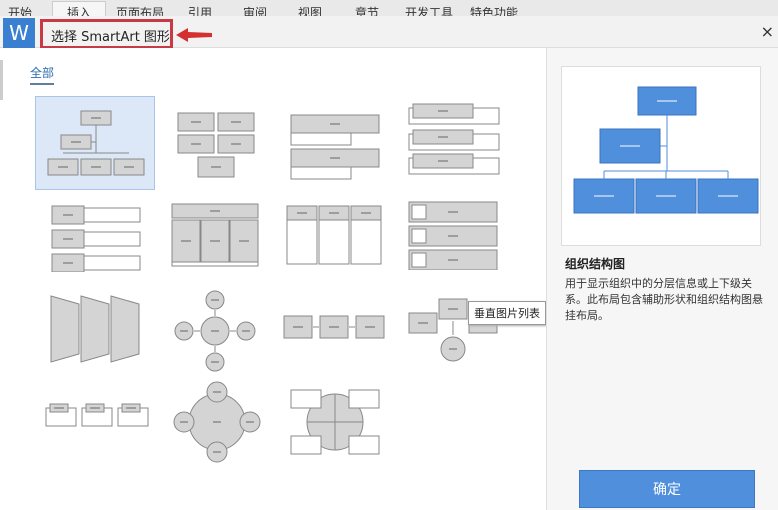  Describe the element at coordinates (216, 145) in the screenshot. I see `block-list-icon` at that location.